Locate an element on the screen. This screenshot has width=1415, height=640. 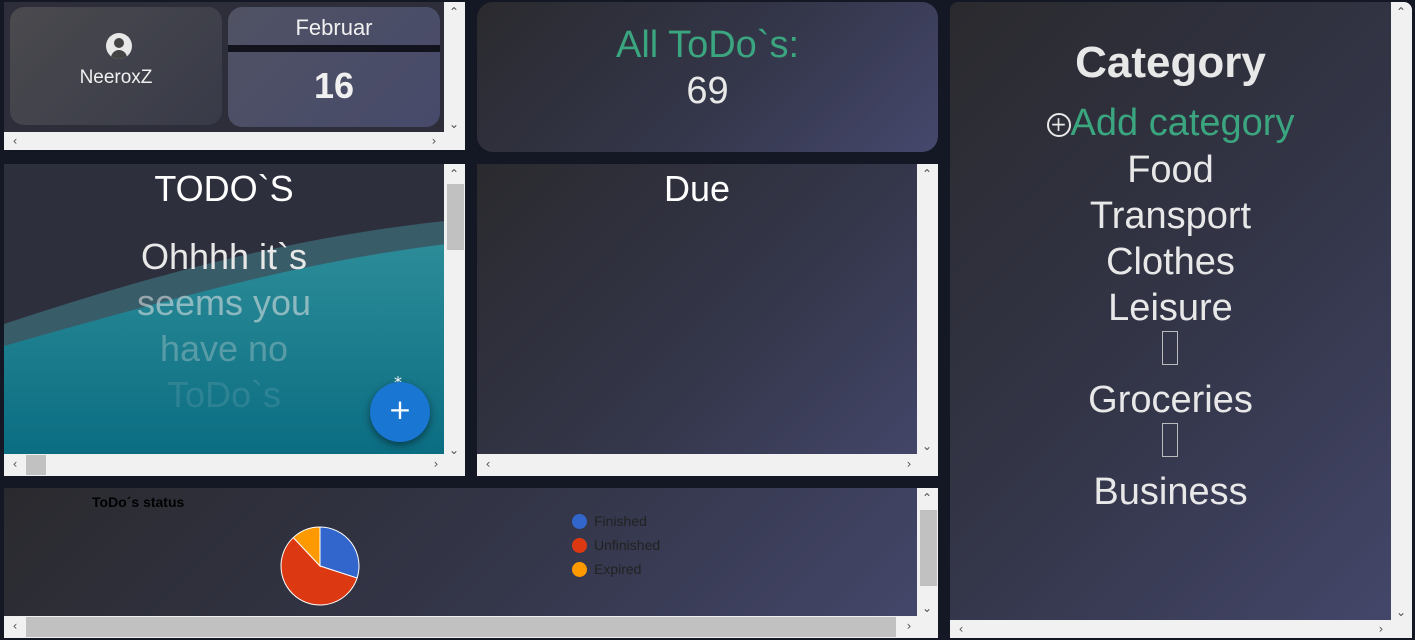
todos-scrollbar-vertical: ⌃ ⌄ is located at coordinates (454, 311).